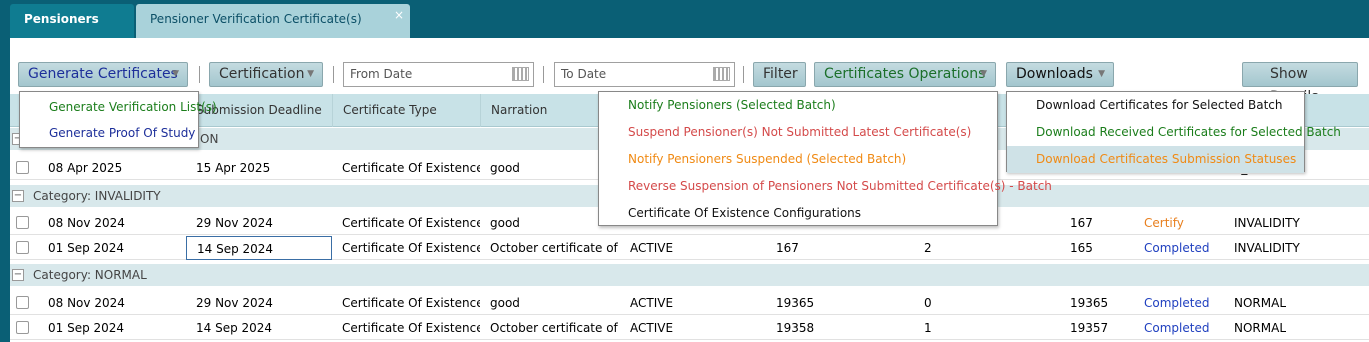  What do you see at coordinates (1089, 303) in the screenshot?
I see `cell-received: 19365` at bounding box center [1089, 303].